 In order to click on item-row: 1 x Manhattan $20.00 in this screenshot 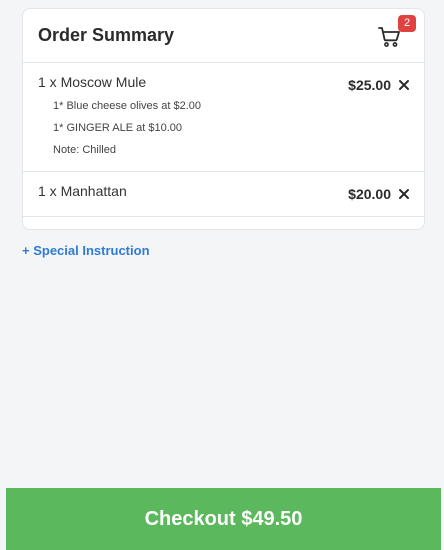, I will do `click(224, 192)`.